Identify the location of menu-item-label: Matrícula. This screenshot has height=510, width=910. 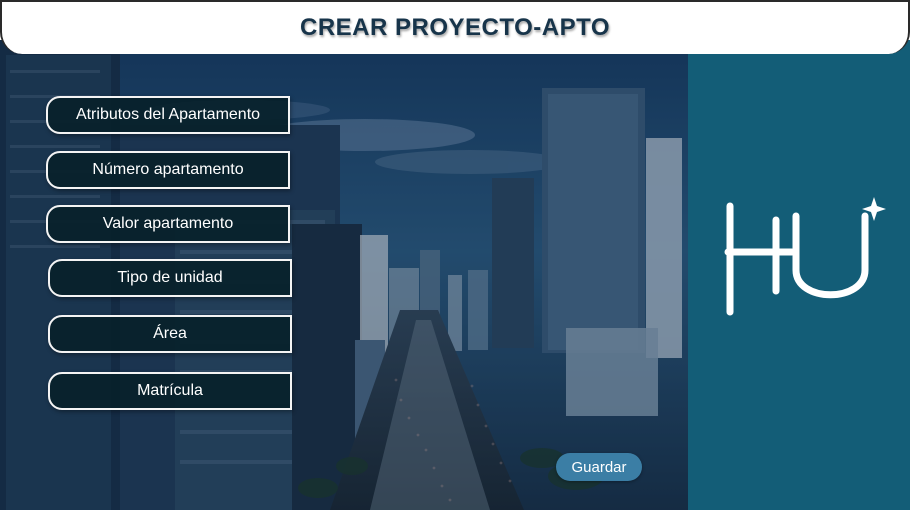
(170, 390).